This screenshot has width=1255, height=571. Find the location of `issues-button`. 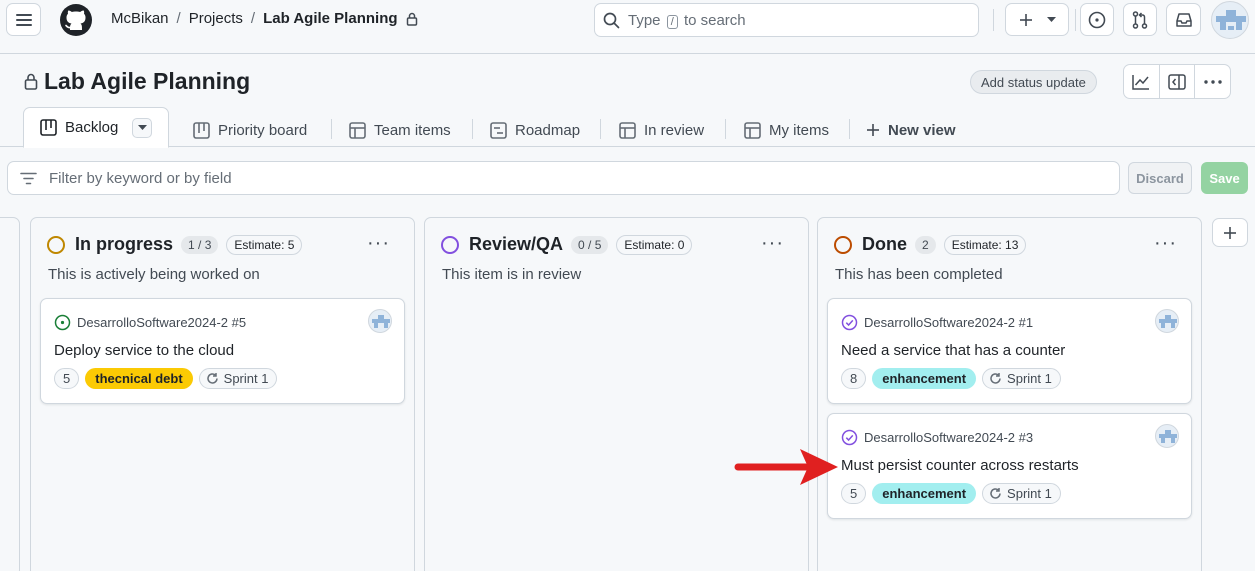

issues-button is located at coordinates (1097, 19).